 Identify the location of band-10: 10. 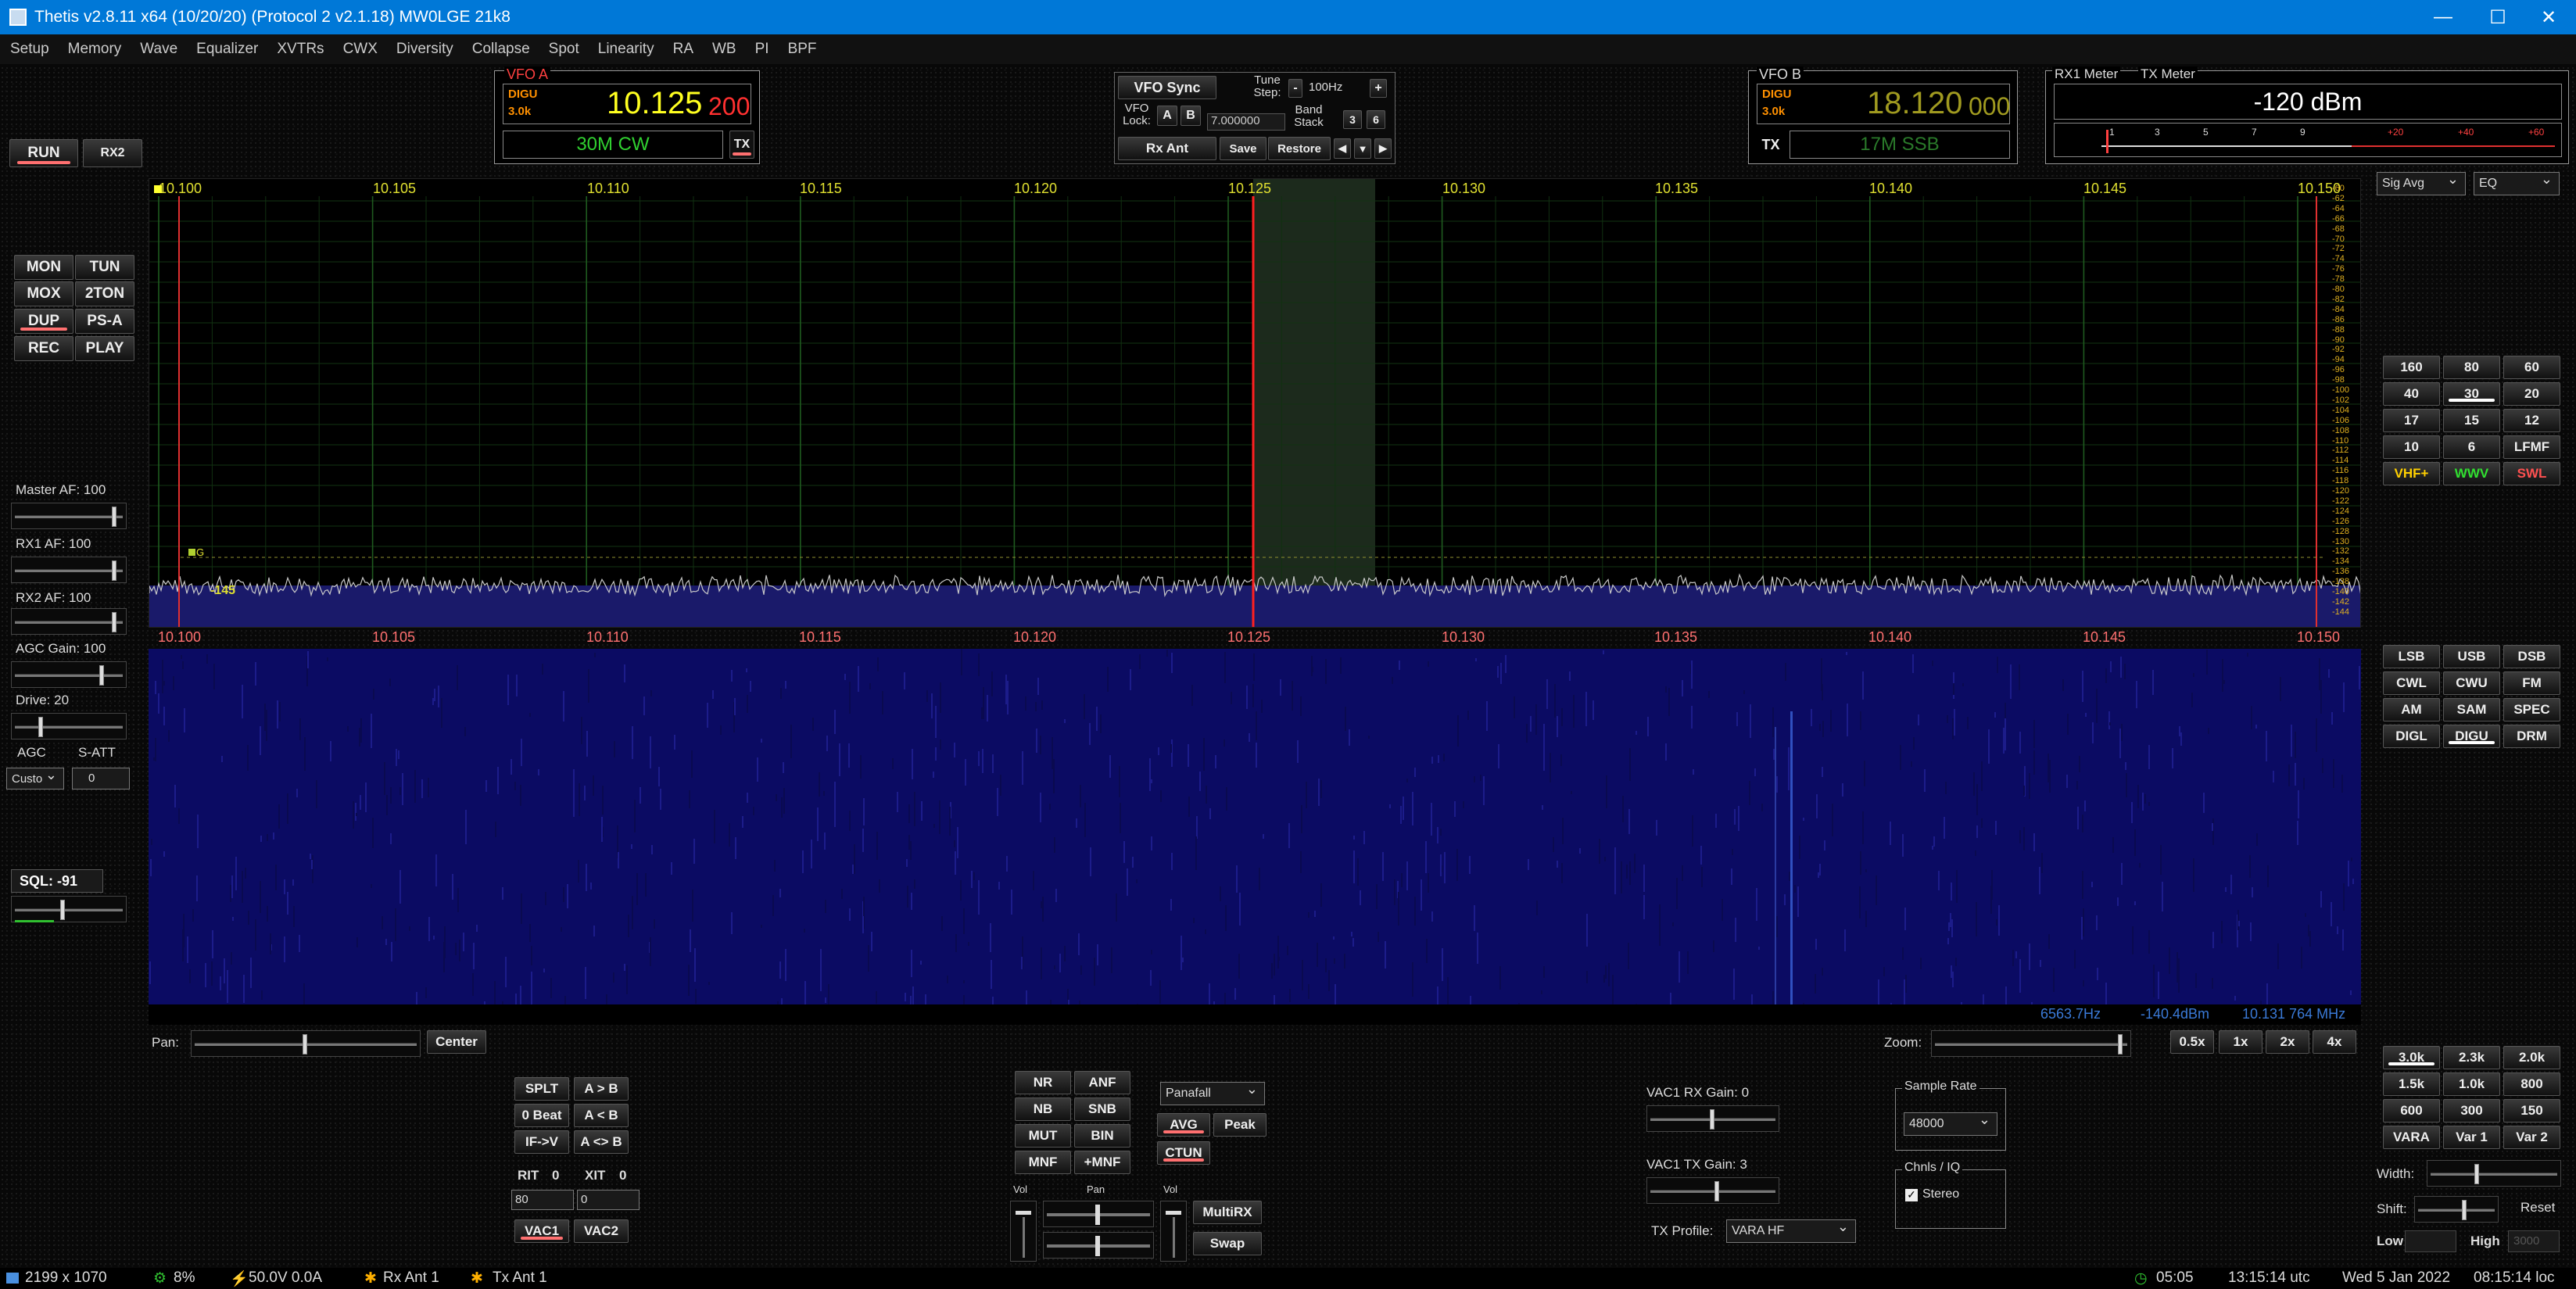
(2411, 447).